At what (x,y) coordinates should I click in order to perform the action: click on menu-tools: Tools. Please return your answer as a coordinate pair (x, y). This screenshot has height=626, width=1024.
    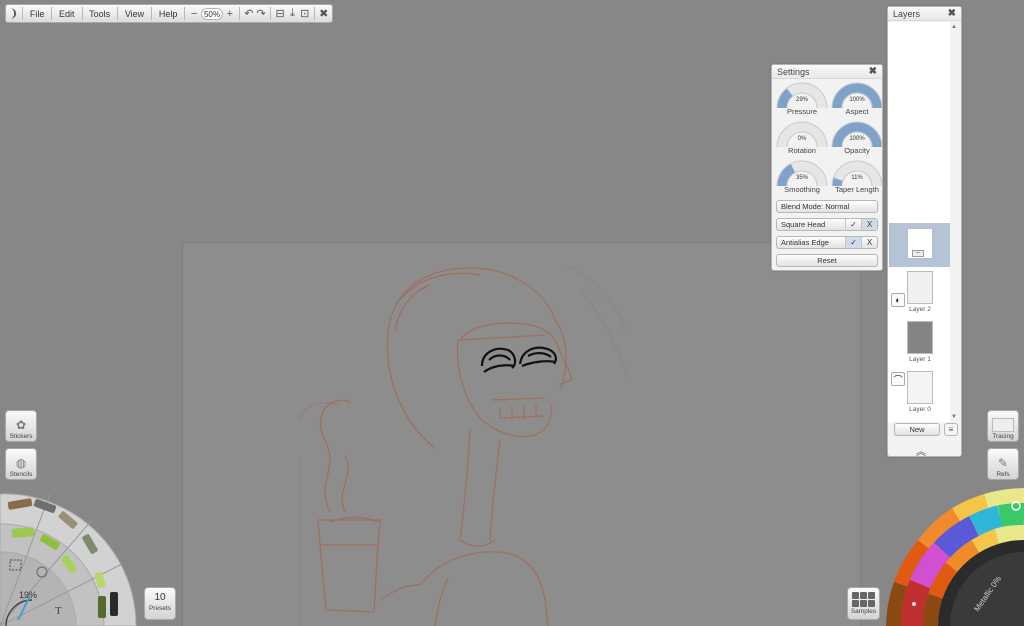
    Looking at the image, I should click on (99, 14).